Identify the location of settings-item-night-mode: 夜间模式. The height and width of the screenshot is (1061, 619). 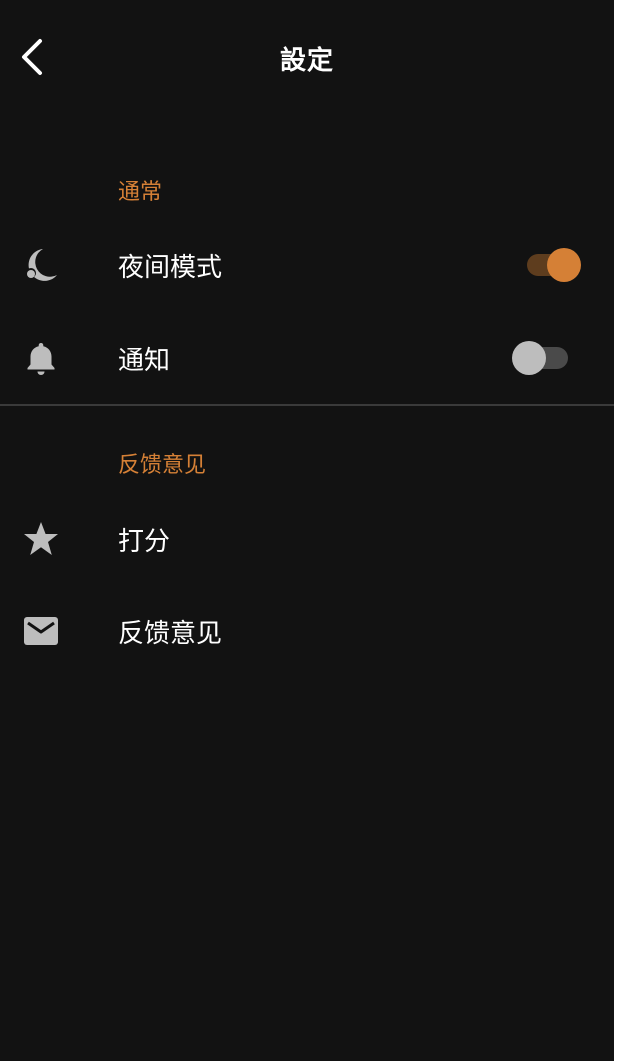
(307, 265).